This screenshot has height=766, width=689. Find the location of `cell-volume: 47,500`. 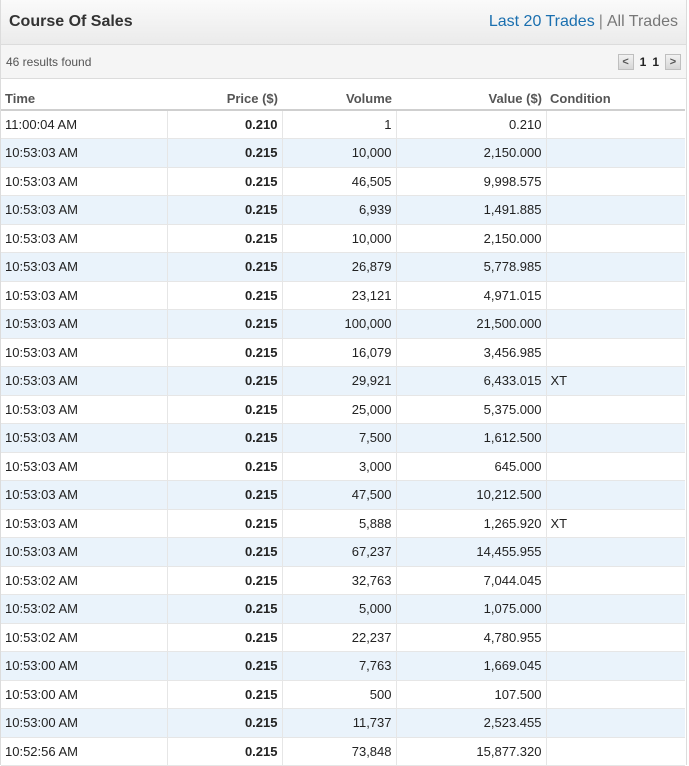

cell-volume: 47,500 is located at coordinates (339, 495).